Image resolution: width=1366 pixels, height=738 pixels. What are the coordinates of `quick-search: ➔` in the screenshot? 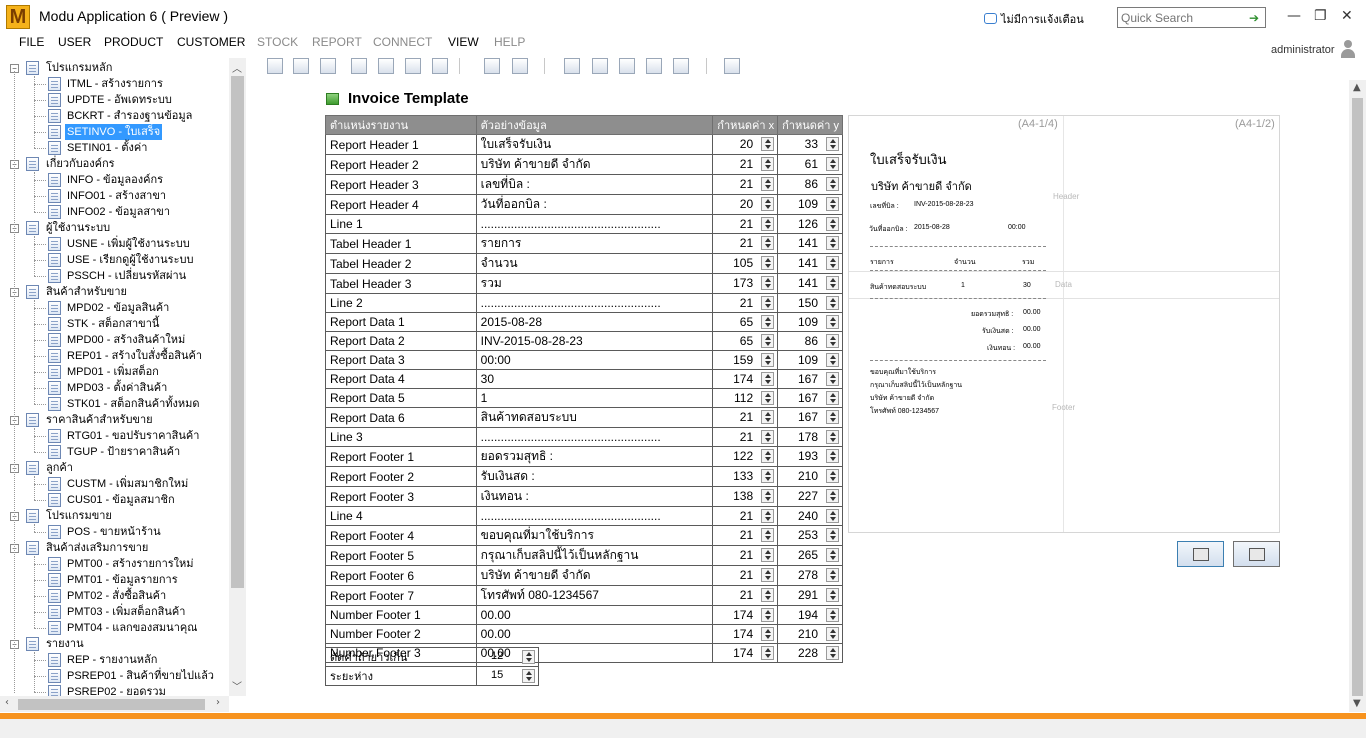 It's located at (1191, 17).